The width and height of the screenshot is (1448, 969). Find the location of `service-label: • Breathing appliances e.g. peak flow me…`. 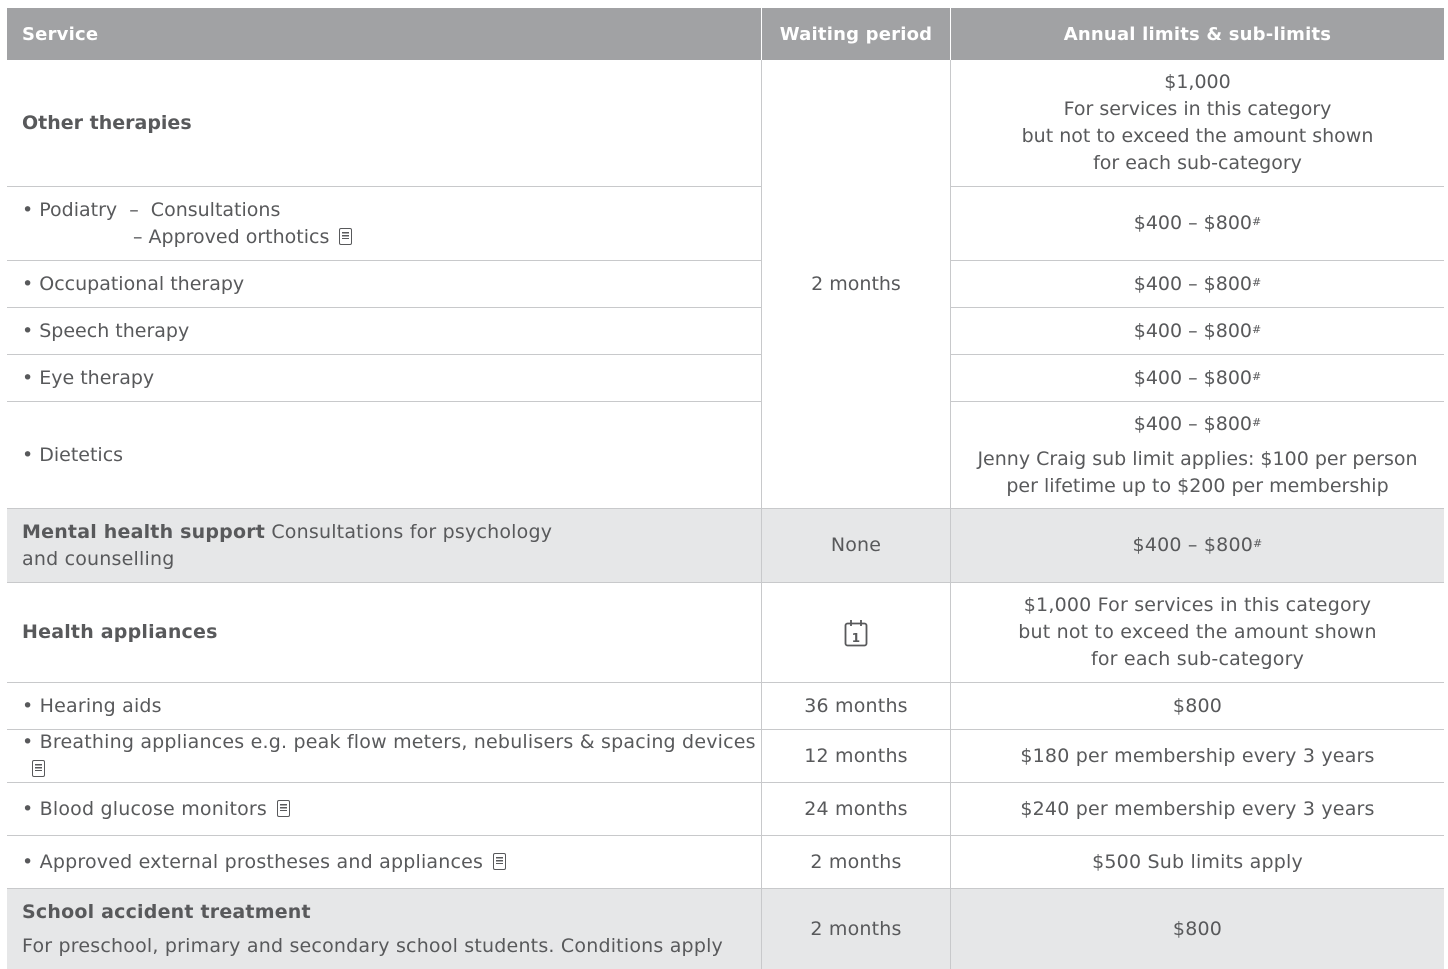

service-label: • Breathing appliances e.g. peak flow me… is located at coordinates (389, 742).